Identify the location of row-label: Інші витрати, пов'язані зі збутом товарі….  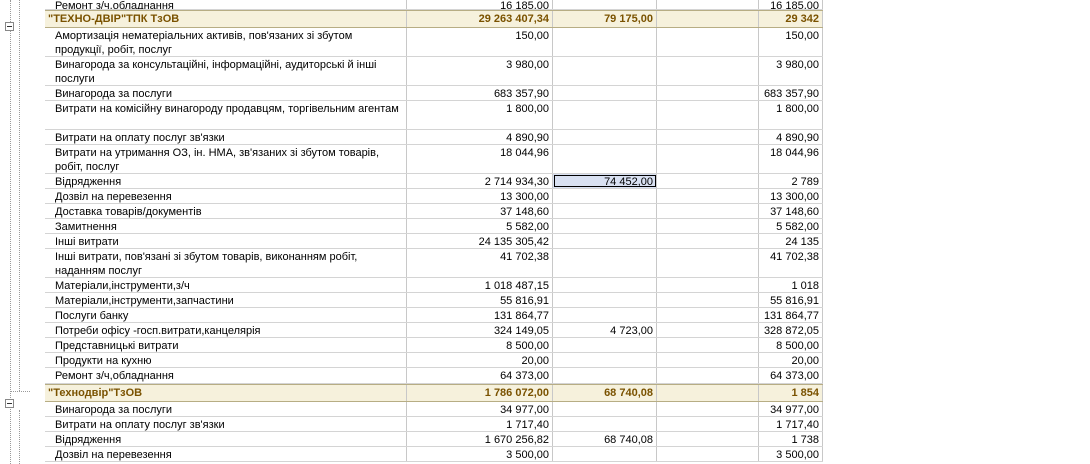
(226, 263).